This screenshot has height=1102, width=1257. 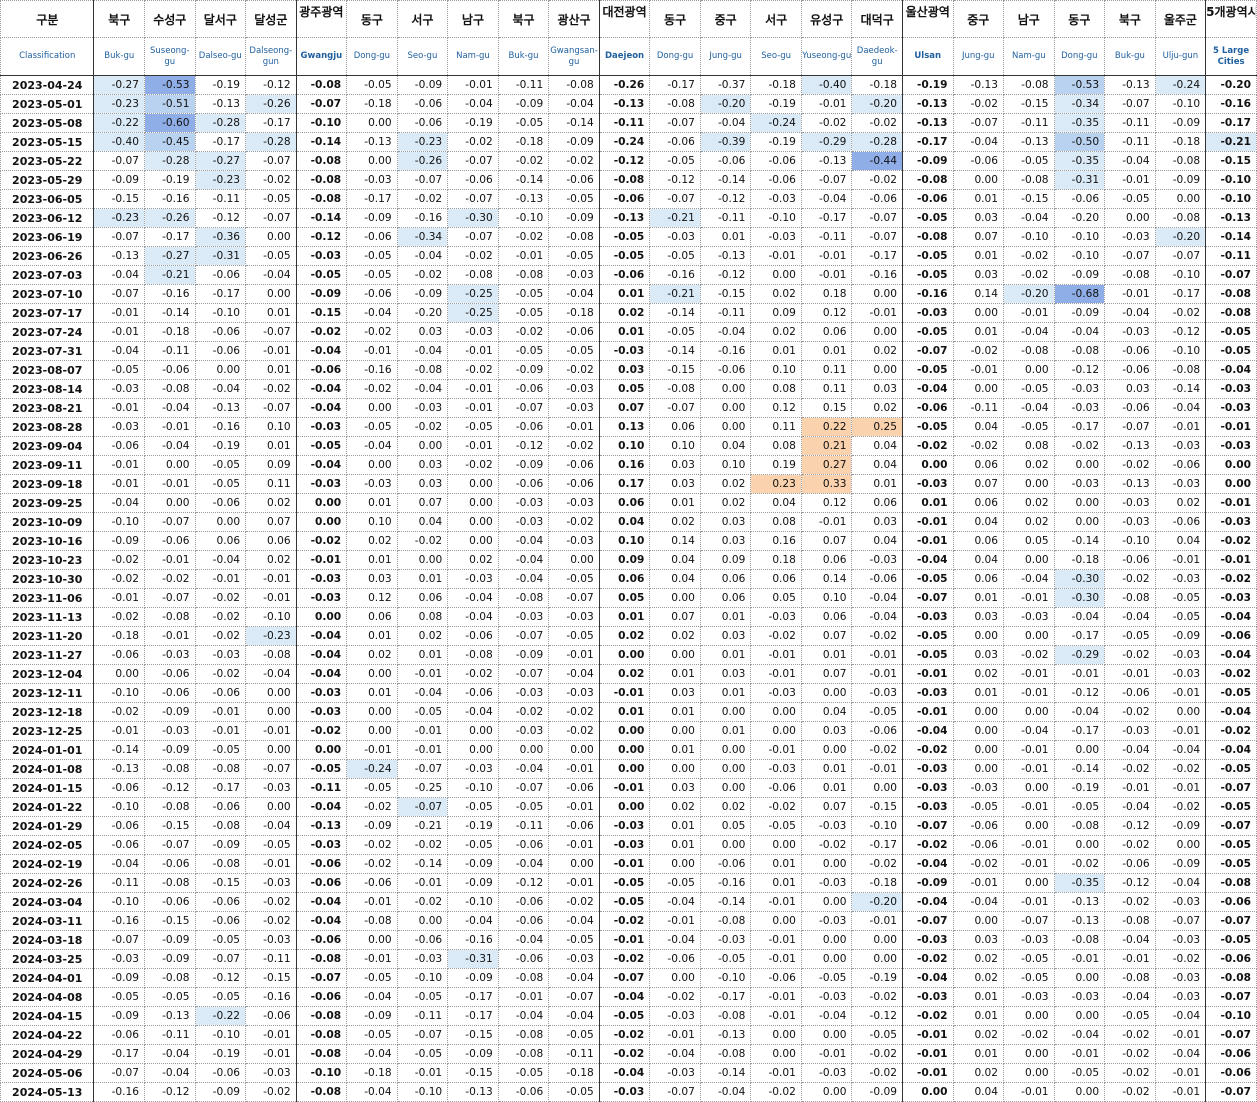 I want to click on value-cell: 0.03, so click(x=675, y=465).